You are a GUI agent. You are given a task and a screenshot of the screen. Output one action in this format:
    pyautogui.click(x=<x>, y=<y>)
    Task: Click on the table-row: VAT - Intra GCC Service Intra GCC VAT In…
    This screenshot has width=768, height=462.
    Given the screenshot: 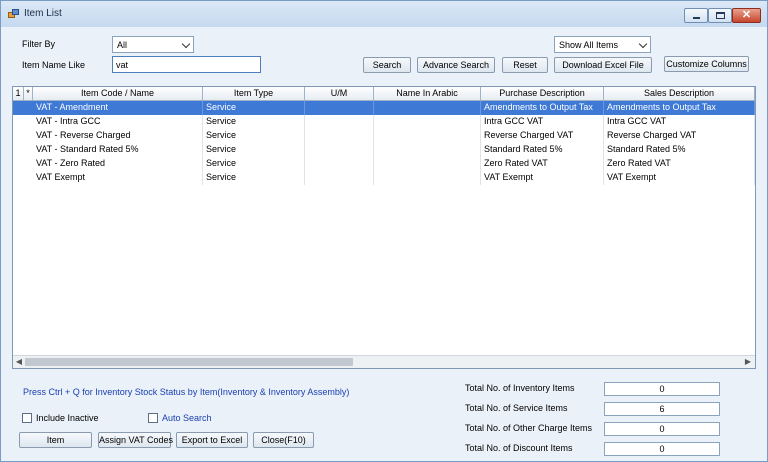 What is the action you would take?
    pyautogui.click(x=384, y=122)
    